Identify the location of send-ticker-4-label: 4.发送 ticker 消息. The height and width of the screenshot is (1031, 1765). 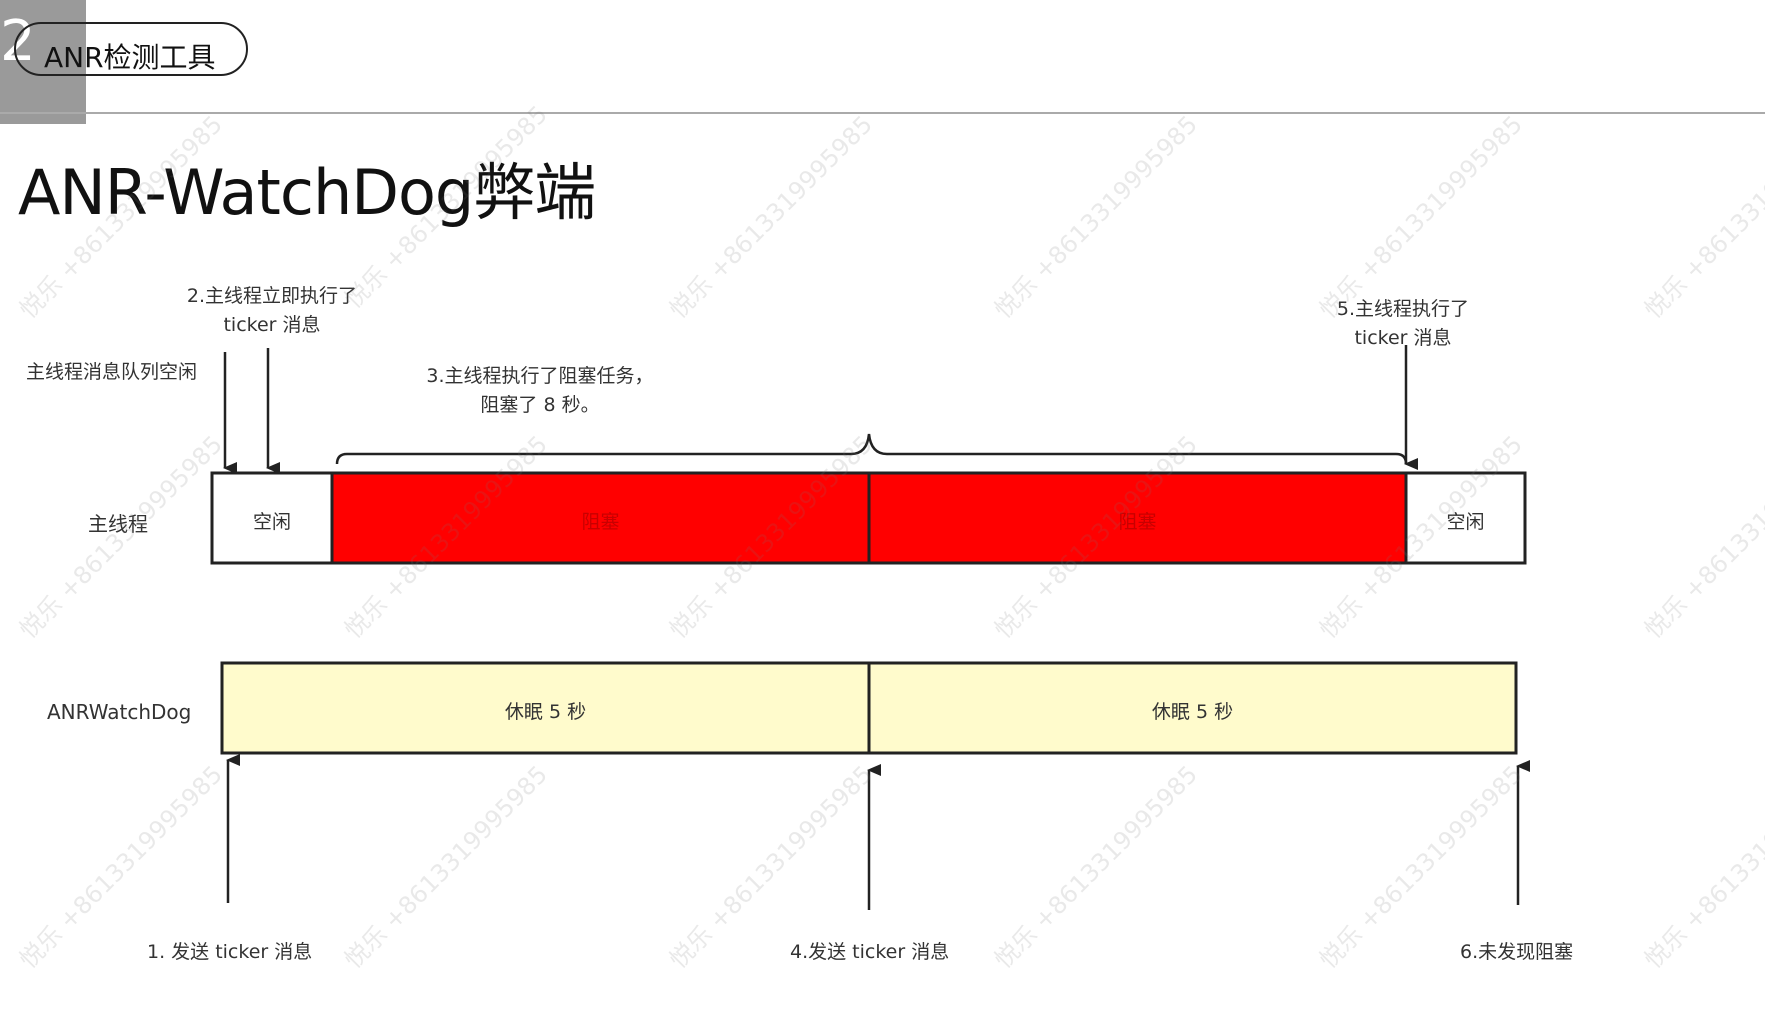
(870, 952).